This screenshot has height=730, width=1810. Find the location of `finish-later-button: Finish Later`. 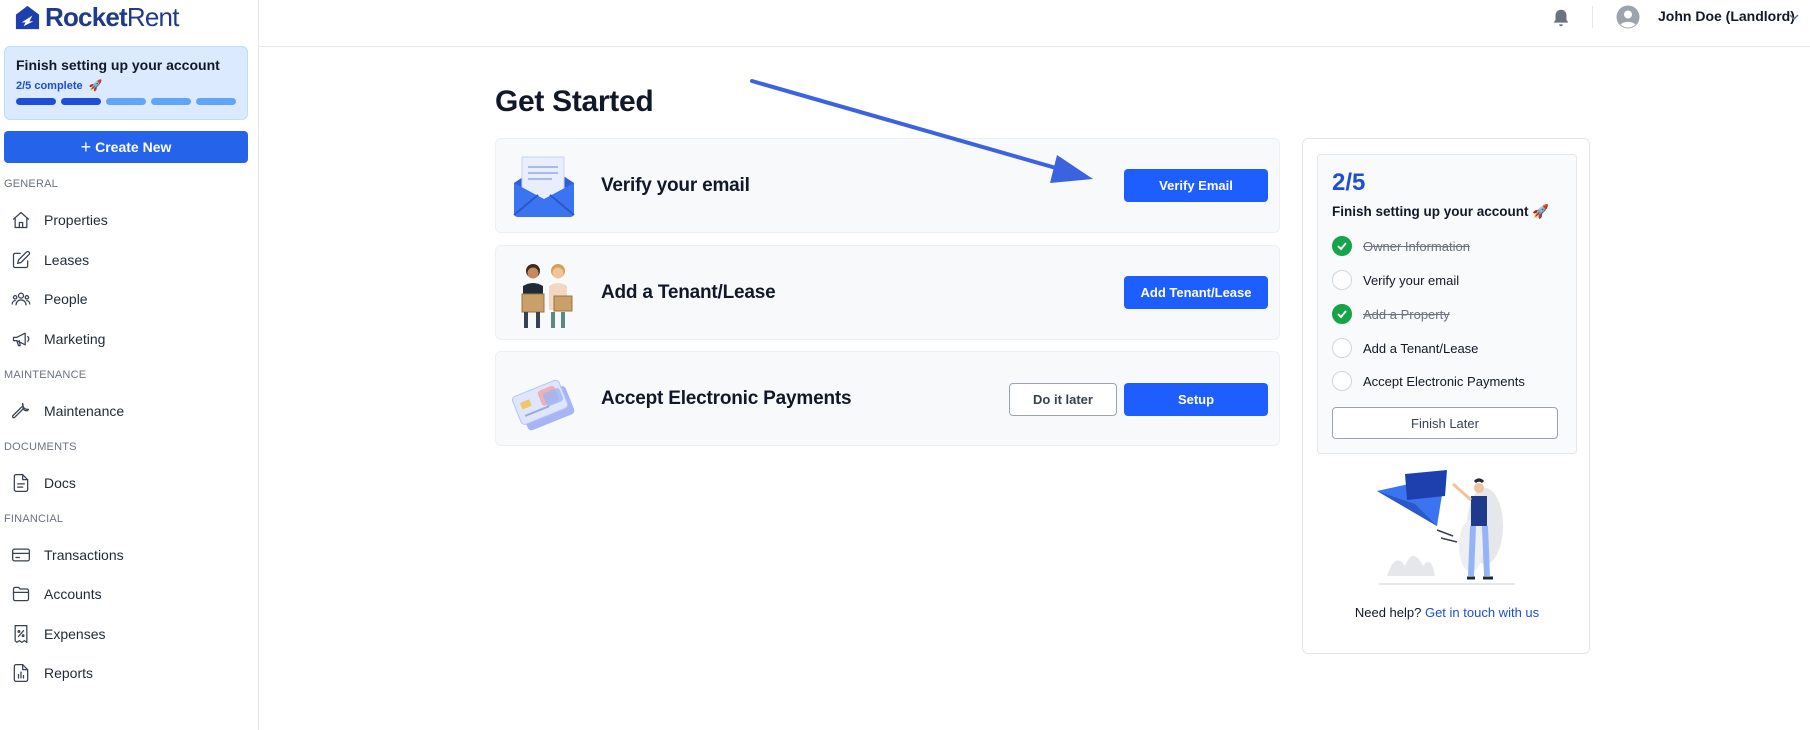

finish-later-button: Finish Later is located at coordinates (1445, 423).